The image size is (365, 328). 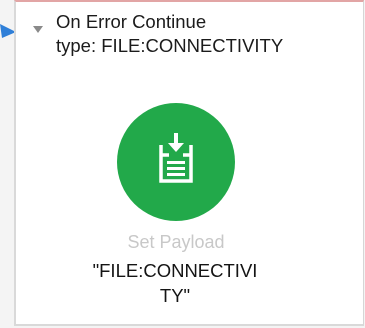 What do you see at coordinates (175, 295) in the screenshot?
I see `component-value-line-2: TY"` at bounding box center [175, 295].